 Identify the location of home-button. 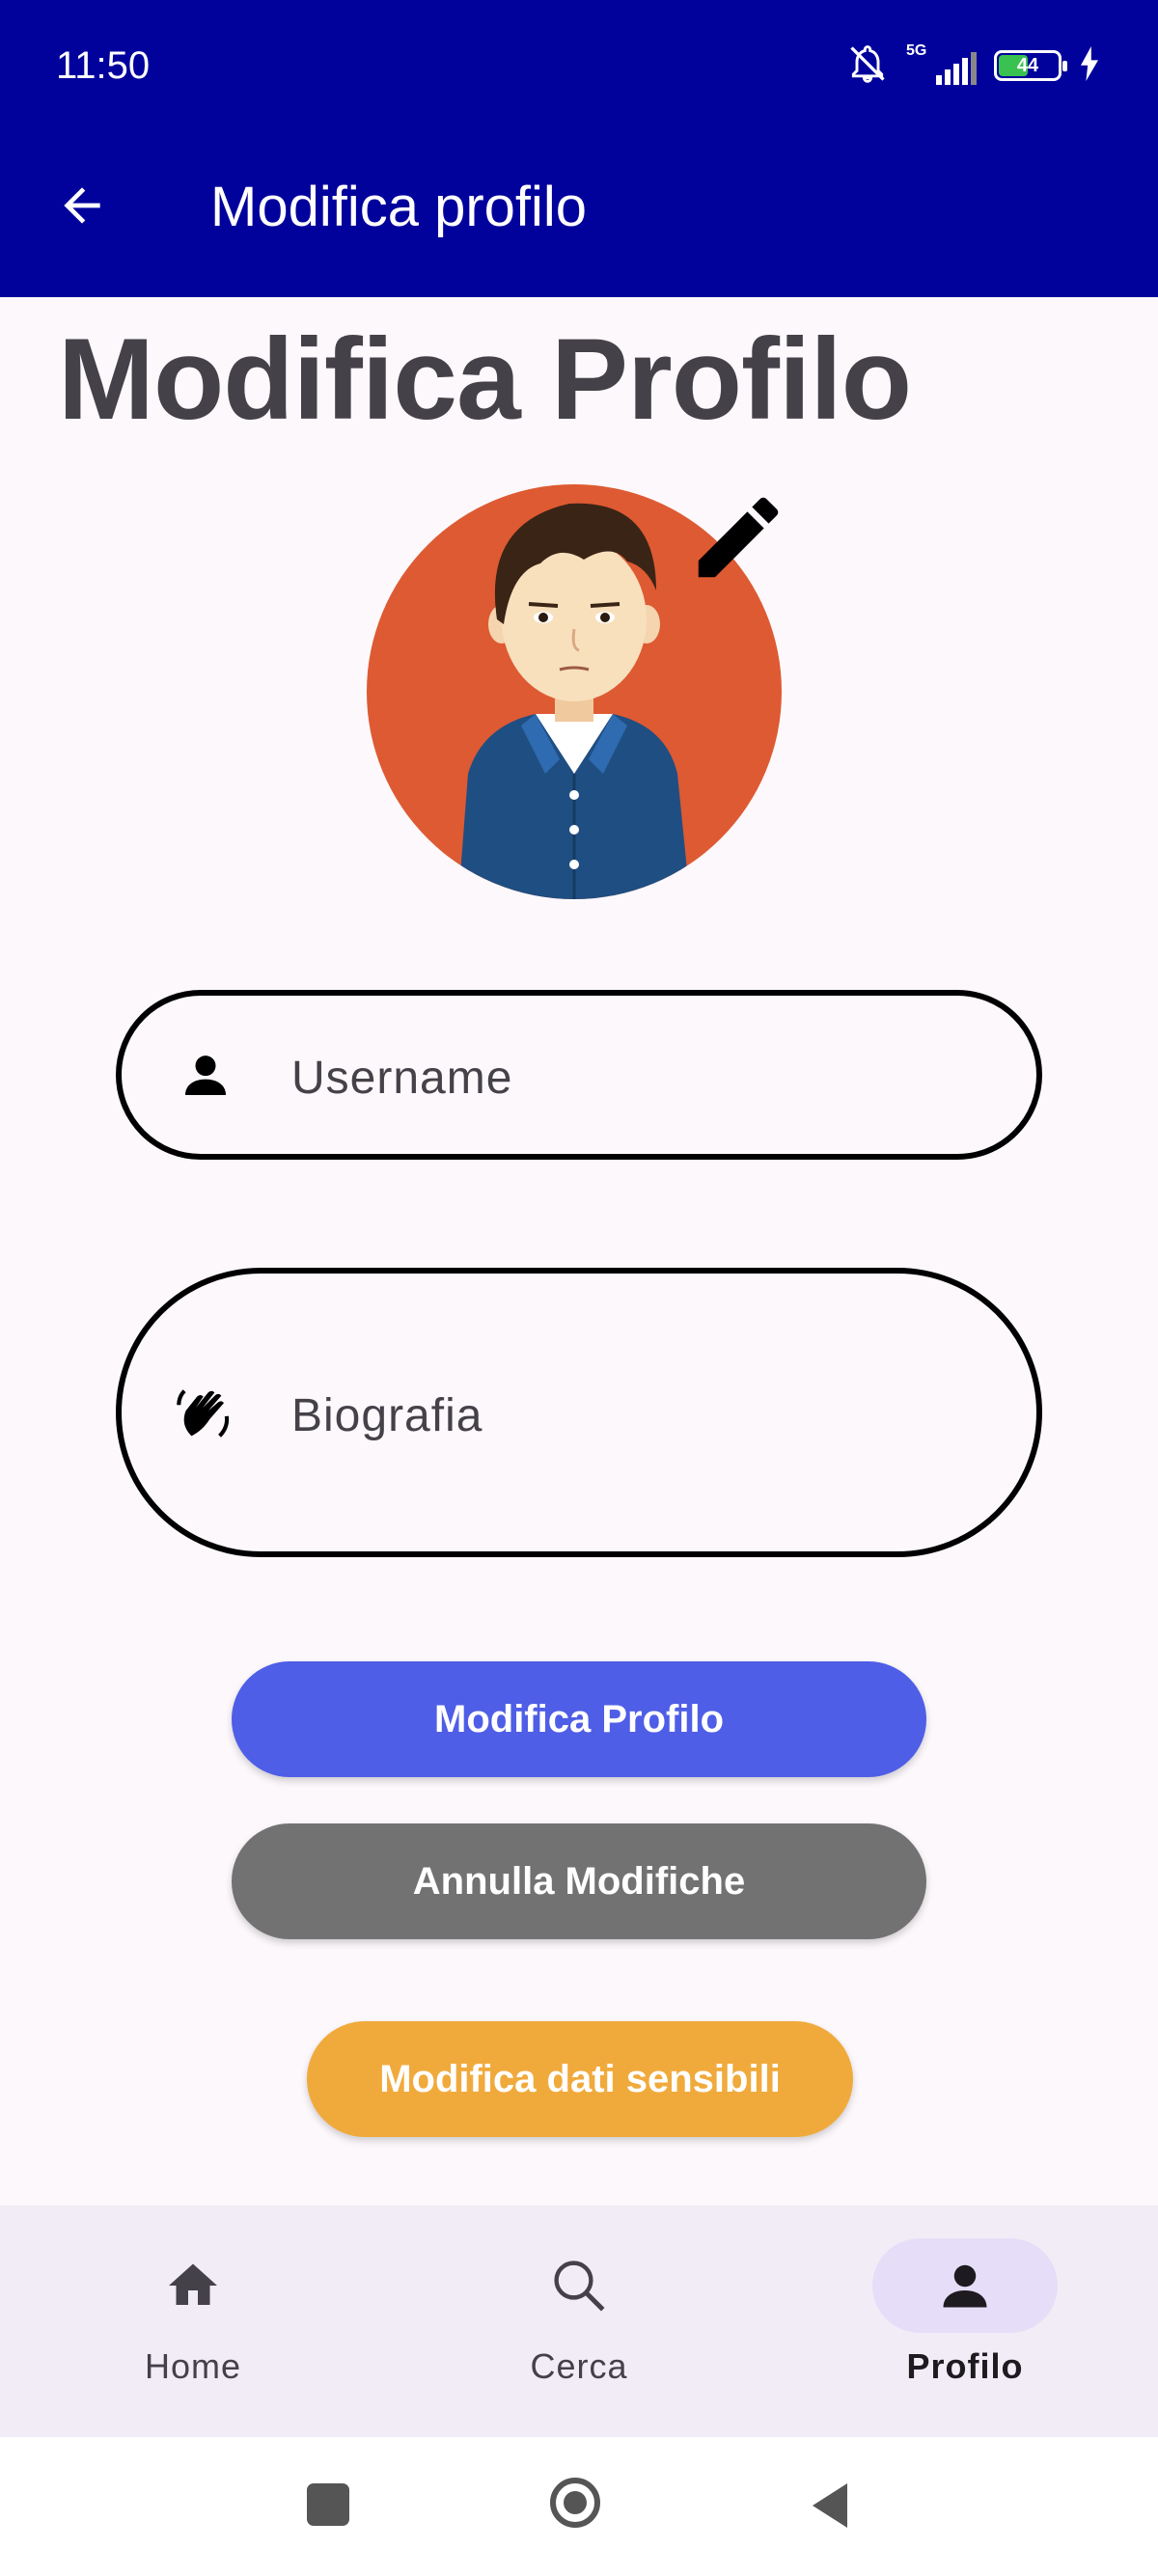
(575, 2503).